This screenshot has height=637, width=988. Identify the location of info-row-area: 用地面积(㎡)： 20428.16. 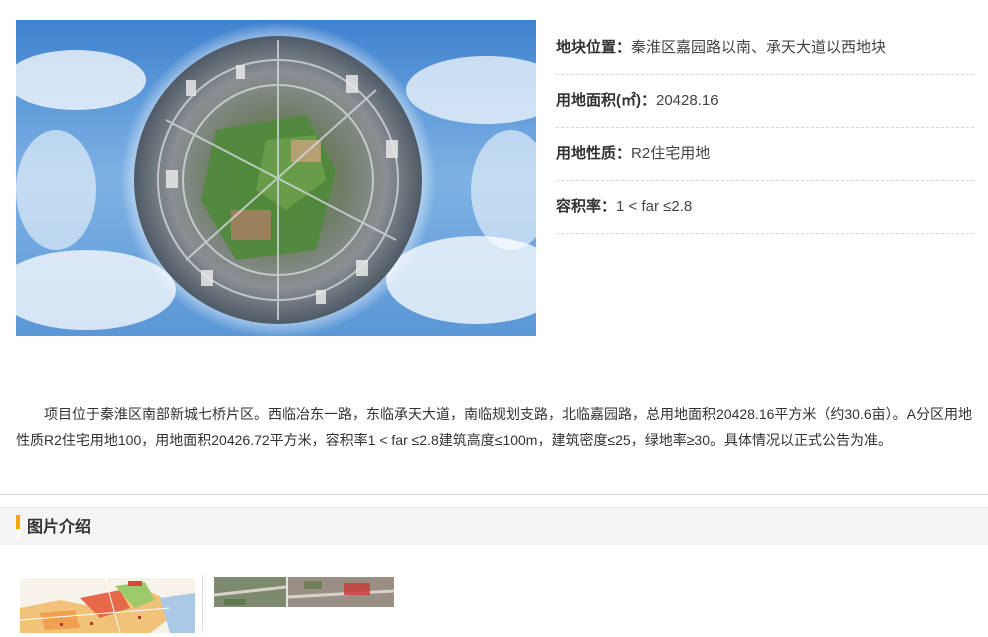
(765, 101).